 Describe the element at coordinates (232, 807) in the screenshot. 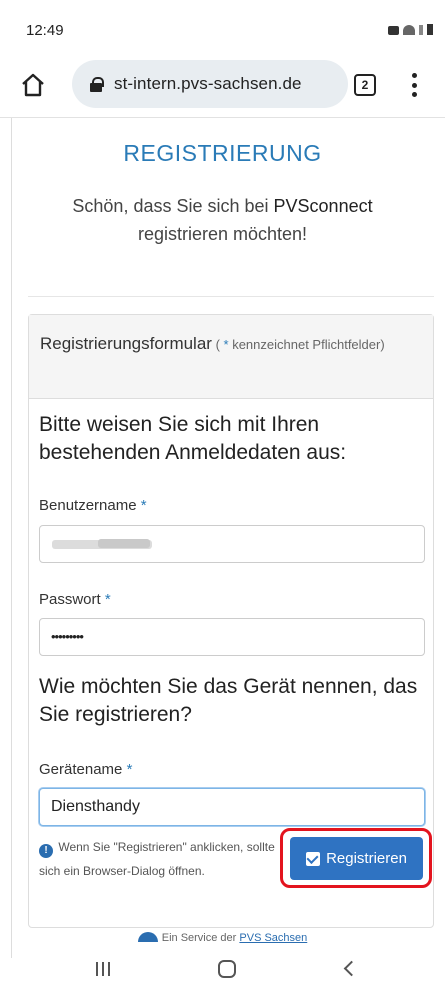

I see `device-name-field: Diensthandy` at that location.